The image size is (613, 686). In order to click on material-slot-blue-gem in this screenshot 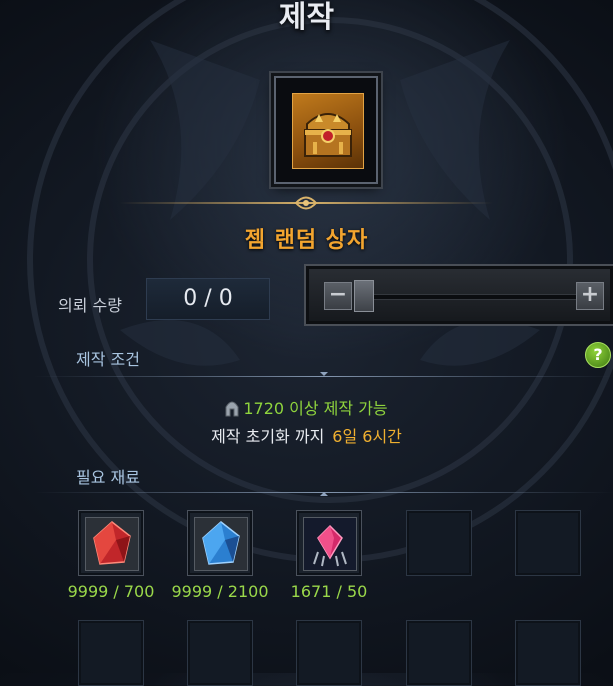, I will do `click(220, 543)`.